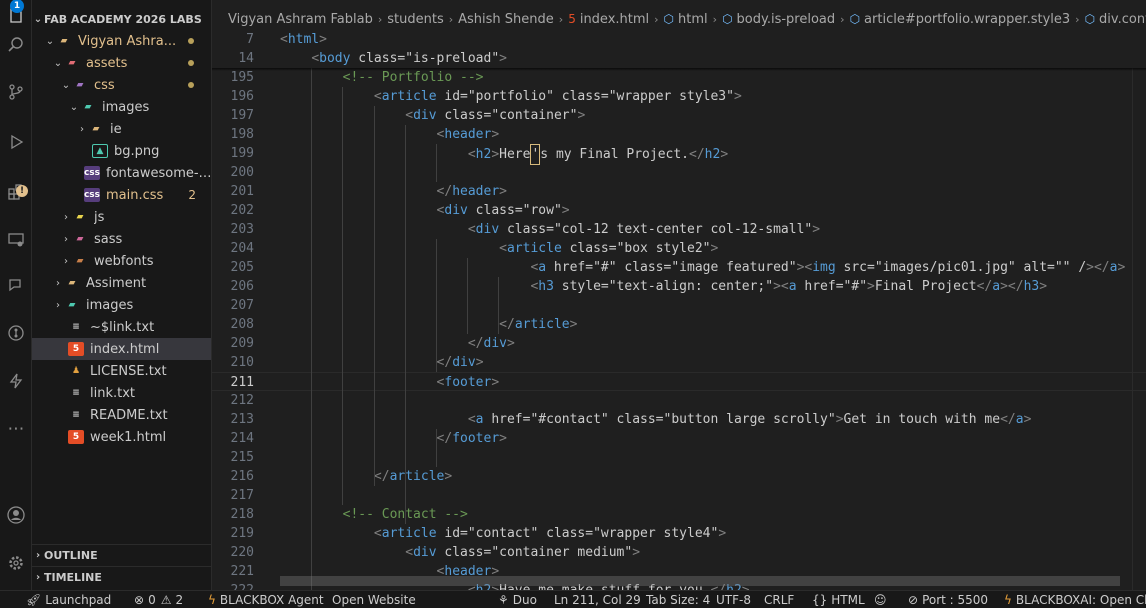 This screenshot has width=1146, height=608. I want to click on tree-item-images: › ▰ images, so click(121, 305).